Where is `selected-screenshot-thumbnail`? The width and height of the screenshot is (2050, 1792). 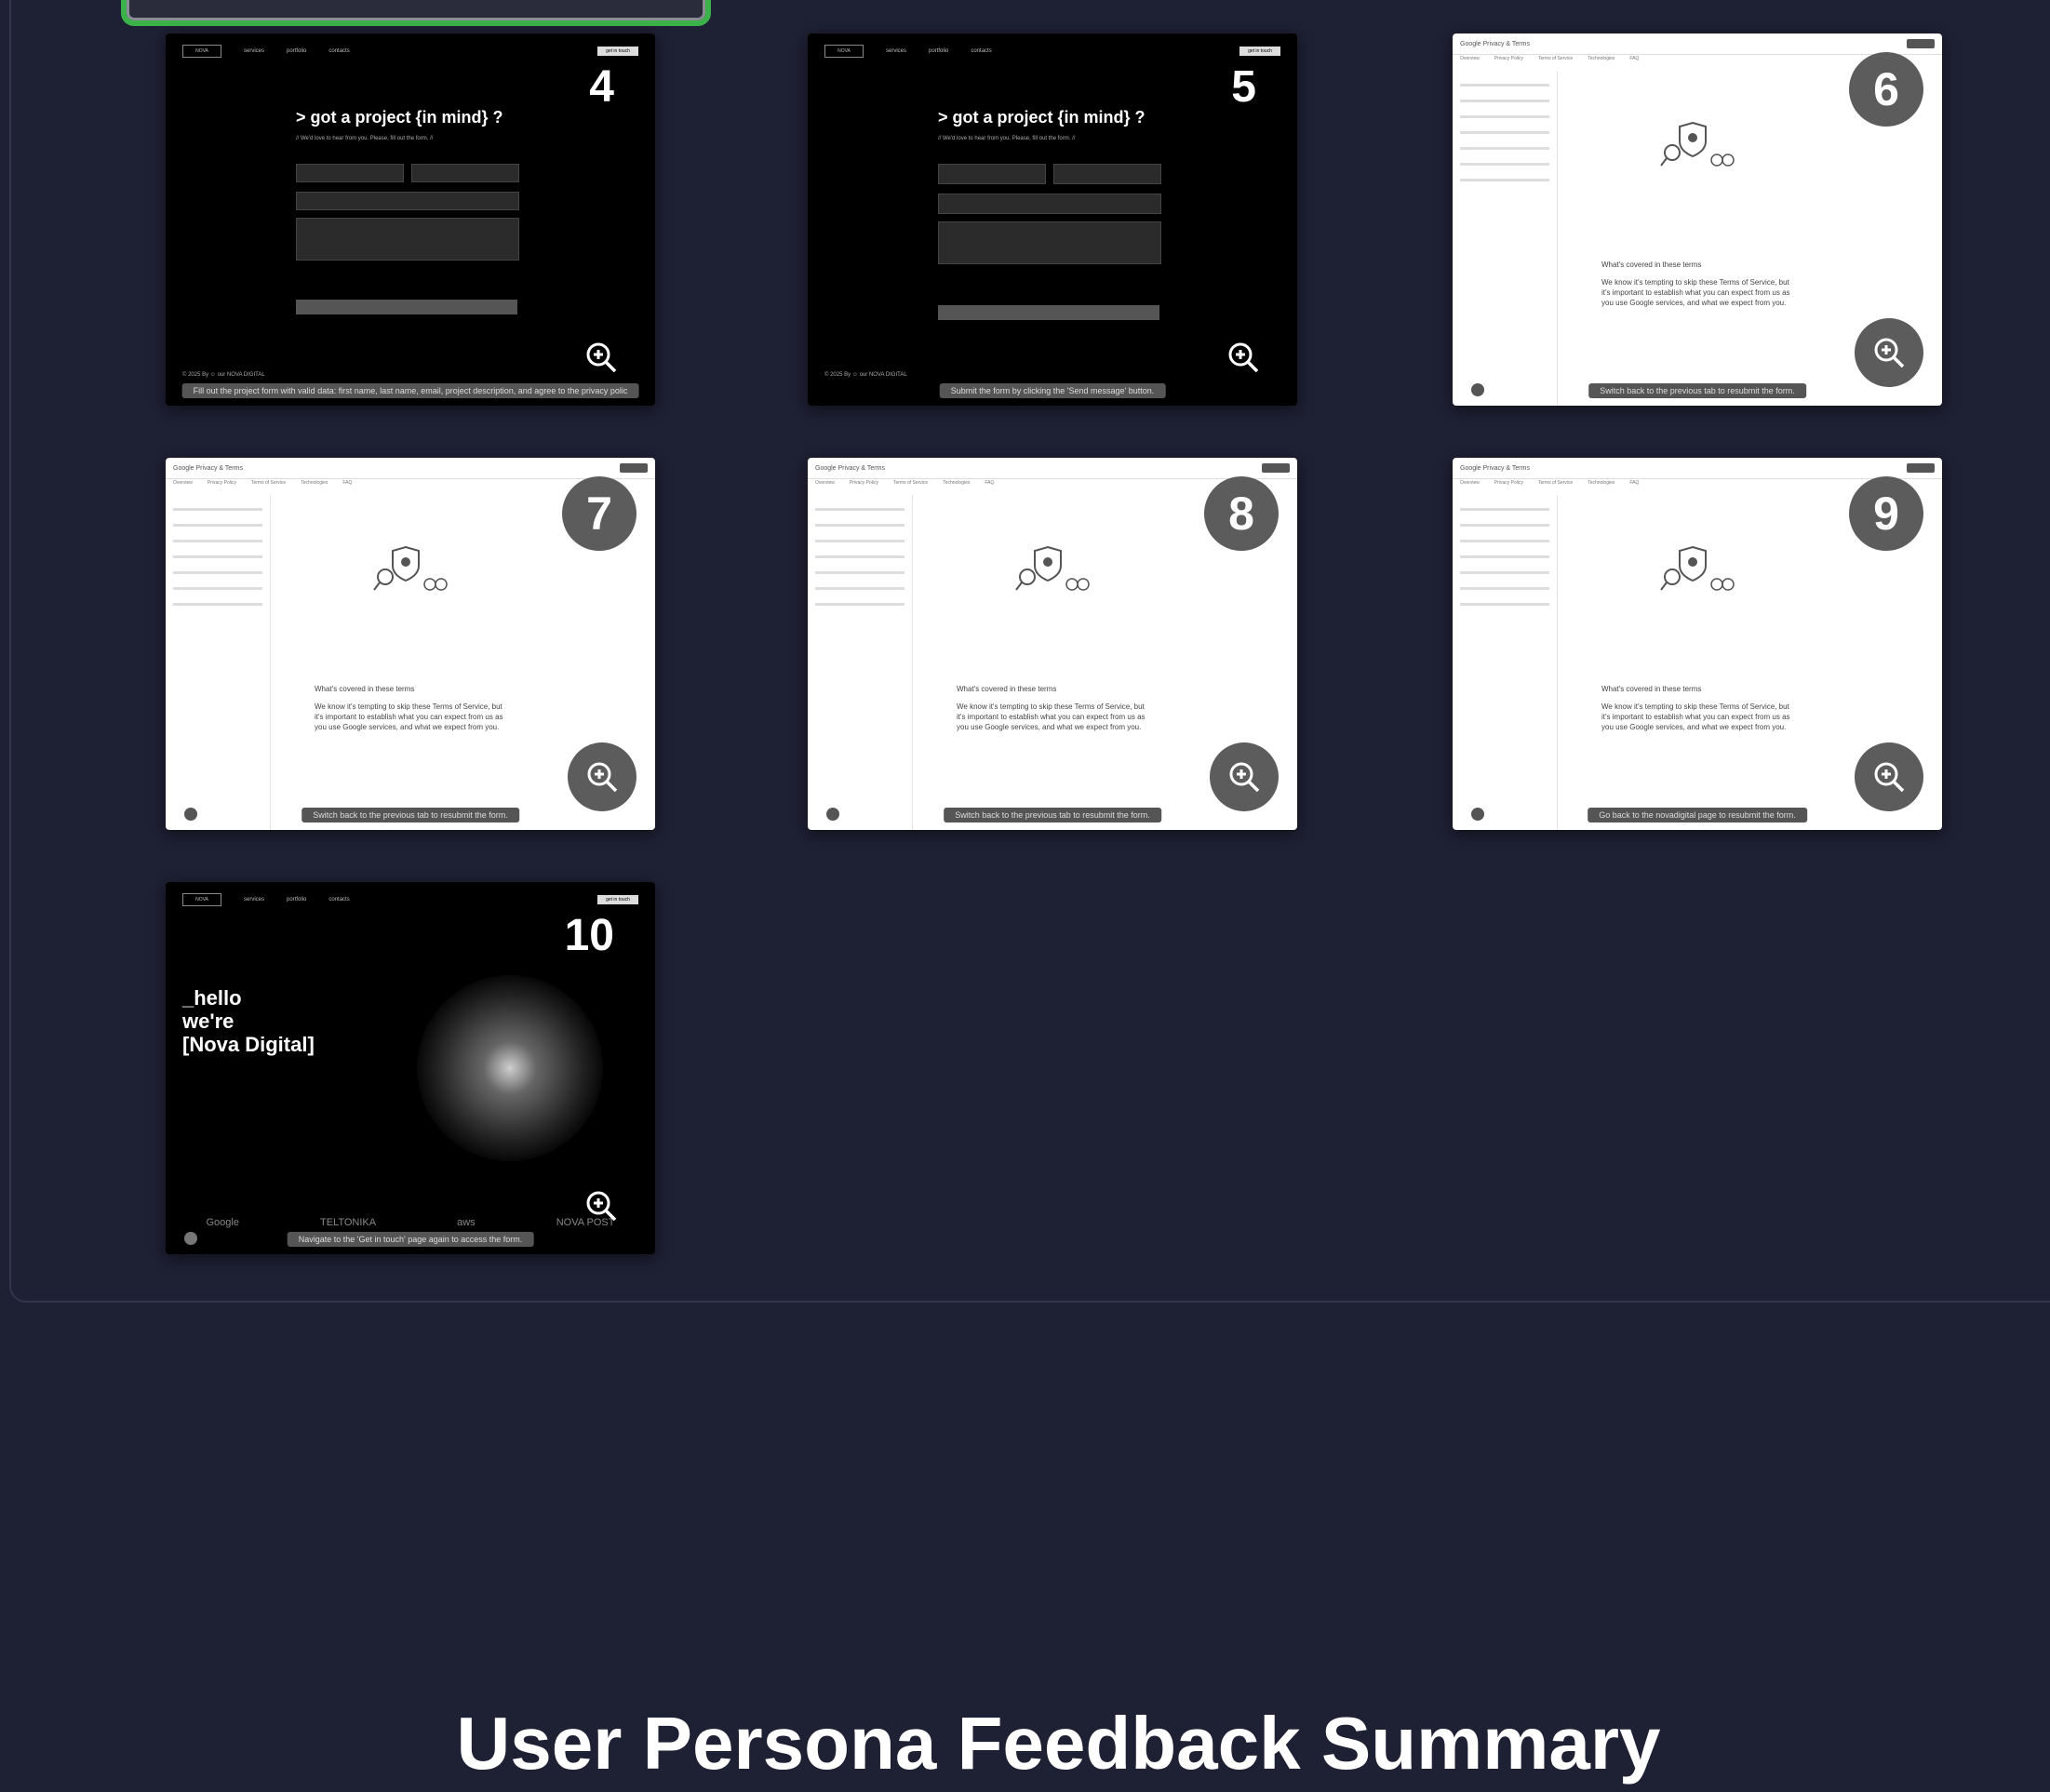
selected-screenshot-thumbnail is located at coordinates (416, 13).